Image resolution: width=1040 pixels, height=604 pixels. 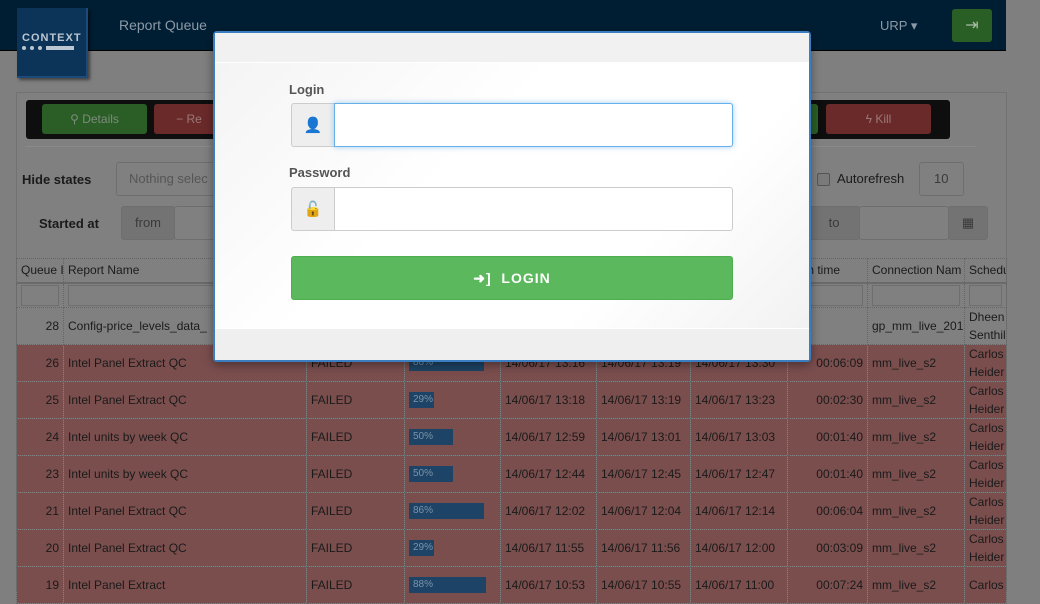 I want to click on minus-icon: −, so click(x=180, y=119).